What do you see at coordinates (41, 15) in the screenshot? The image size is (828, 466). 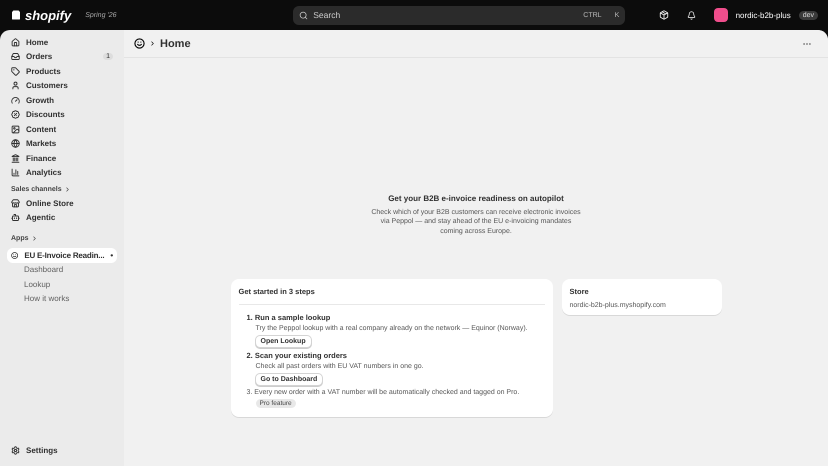 I see `logo: shopify` at bounding box center [41, 15].